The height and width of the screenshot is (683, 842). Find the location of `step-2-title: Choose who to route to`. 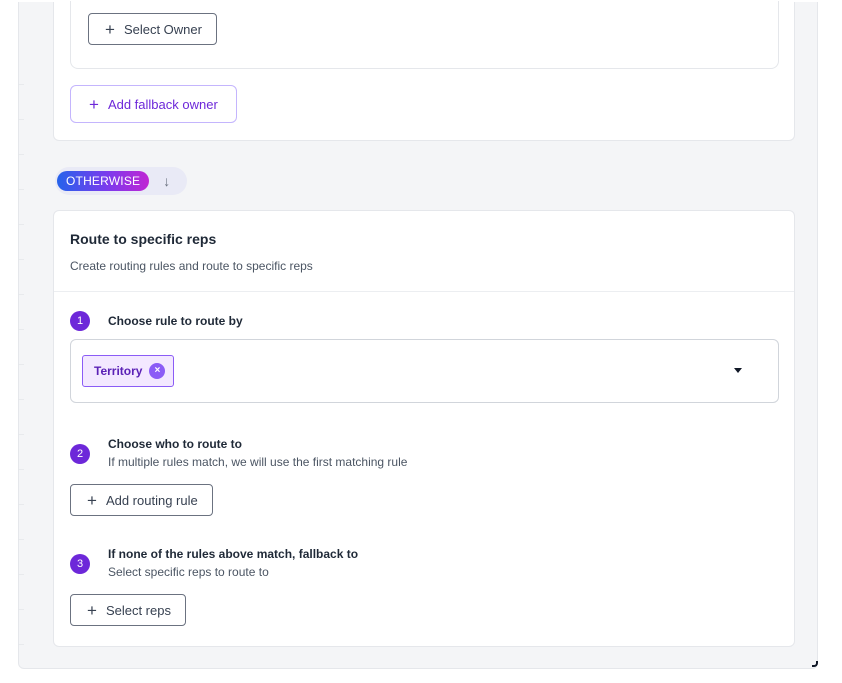

step-2-title: Choose who to route to is located at coordinates (175, 444).